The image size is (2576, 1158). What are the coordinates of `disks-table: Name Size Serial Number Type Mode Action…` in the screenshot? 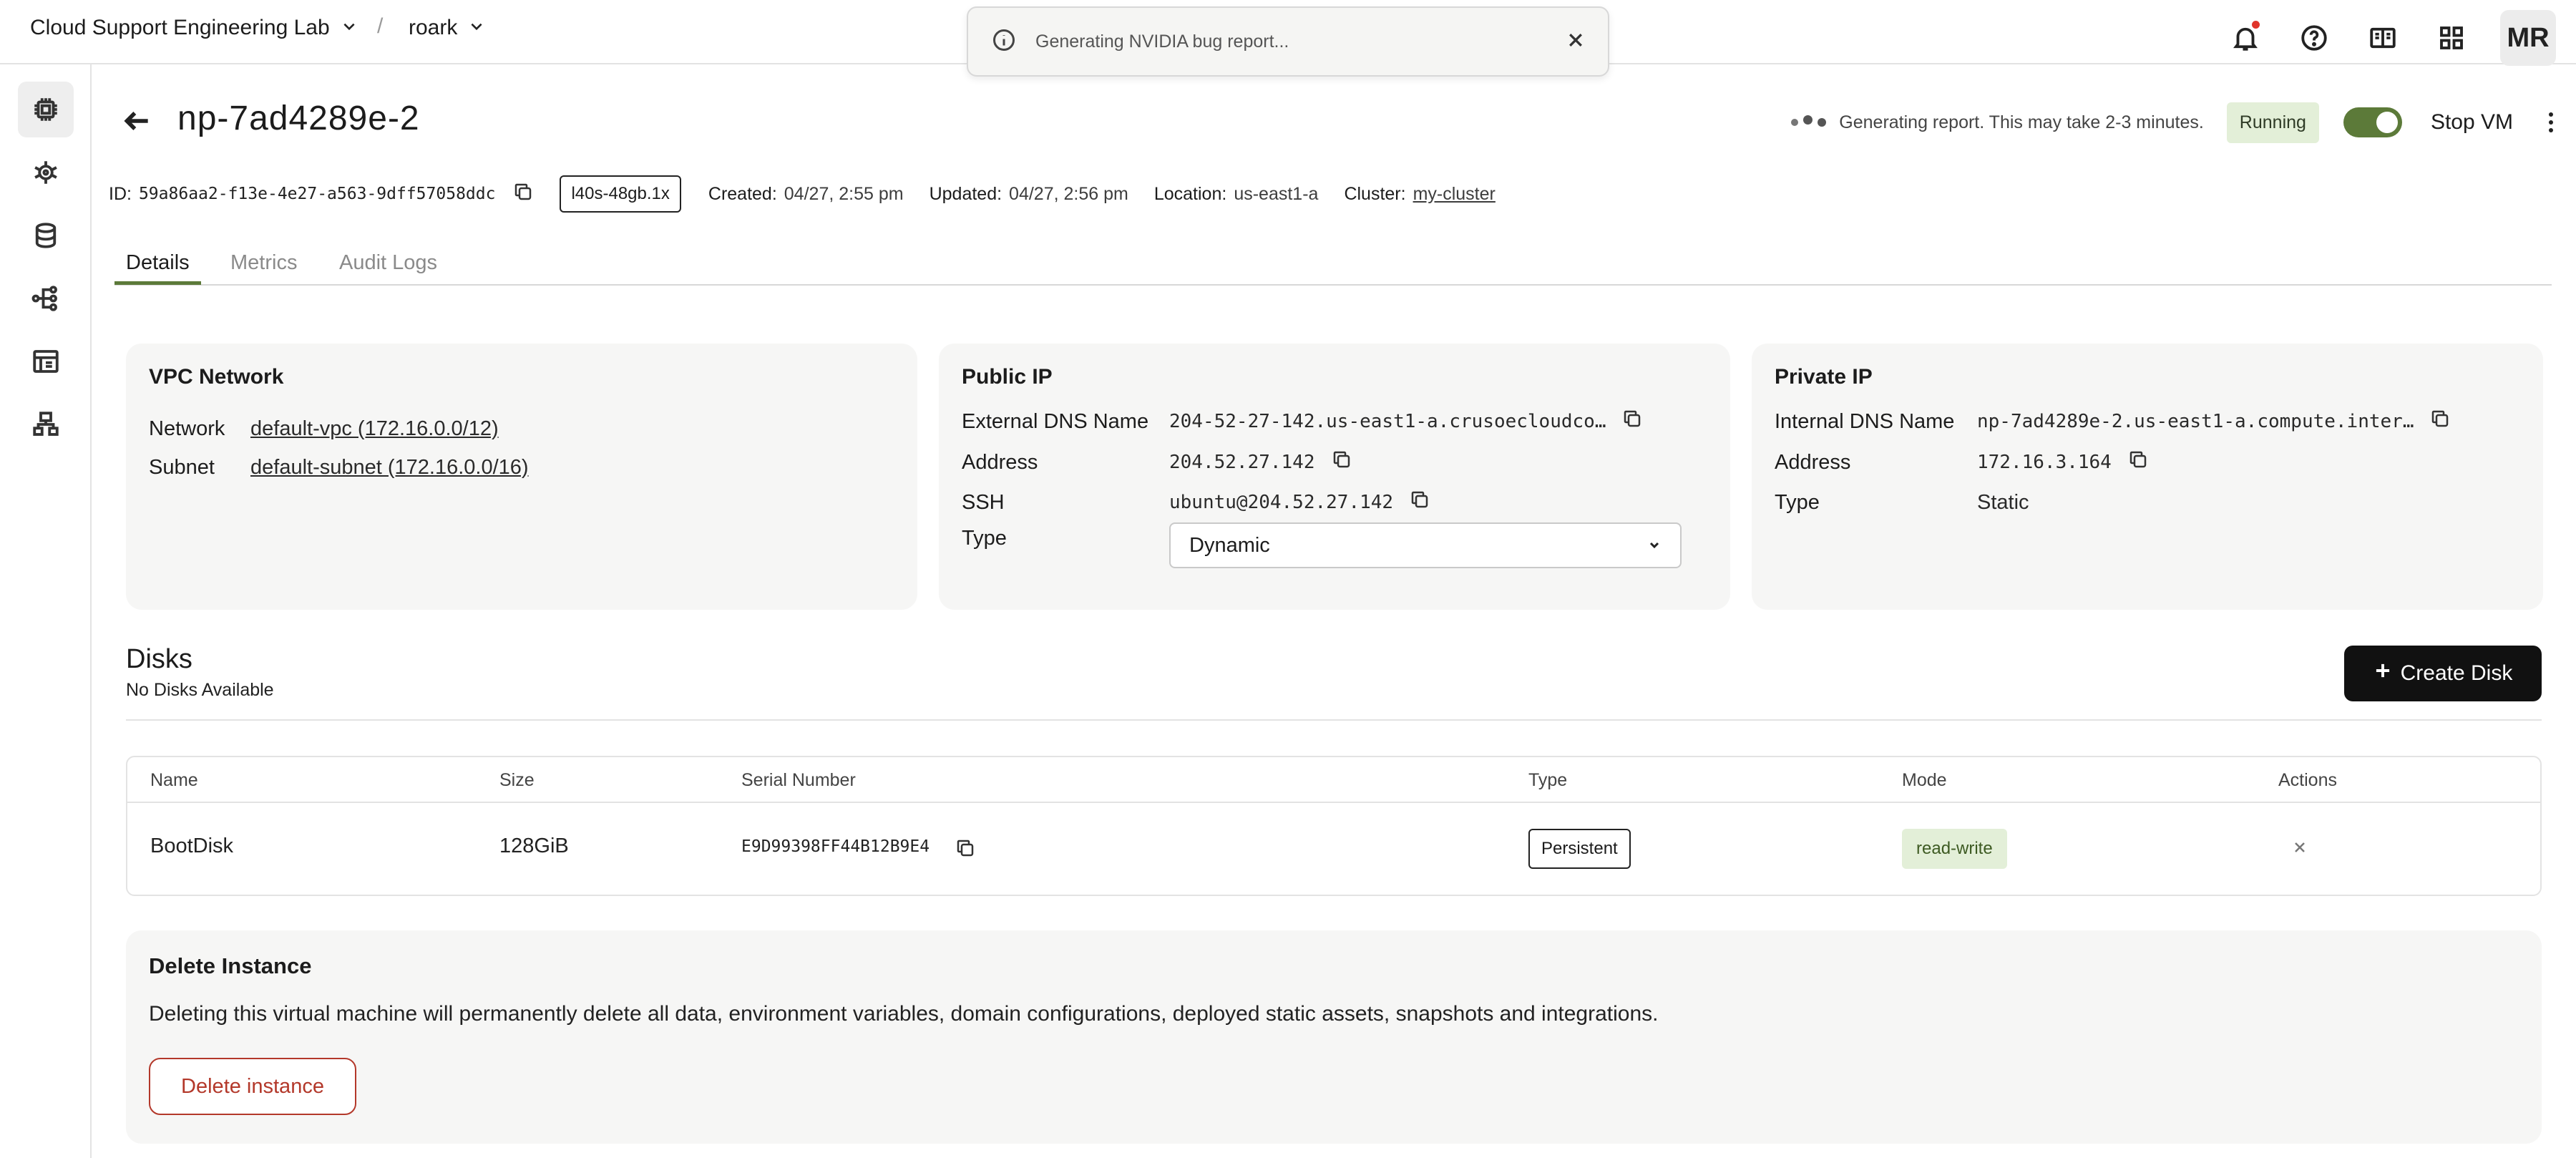 It's located at (1334, 826).